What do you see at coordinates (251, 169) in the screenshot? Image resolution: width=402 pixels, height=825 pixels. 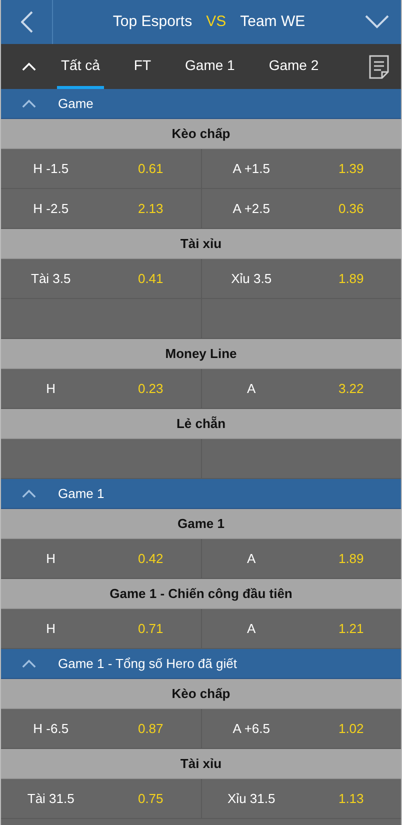 I see `bet-label: A +1.5` at bounding box center [251, 169].